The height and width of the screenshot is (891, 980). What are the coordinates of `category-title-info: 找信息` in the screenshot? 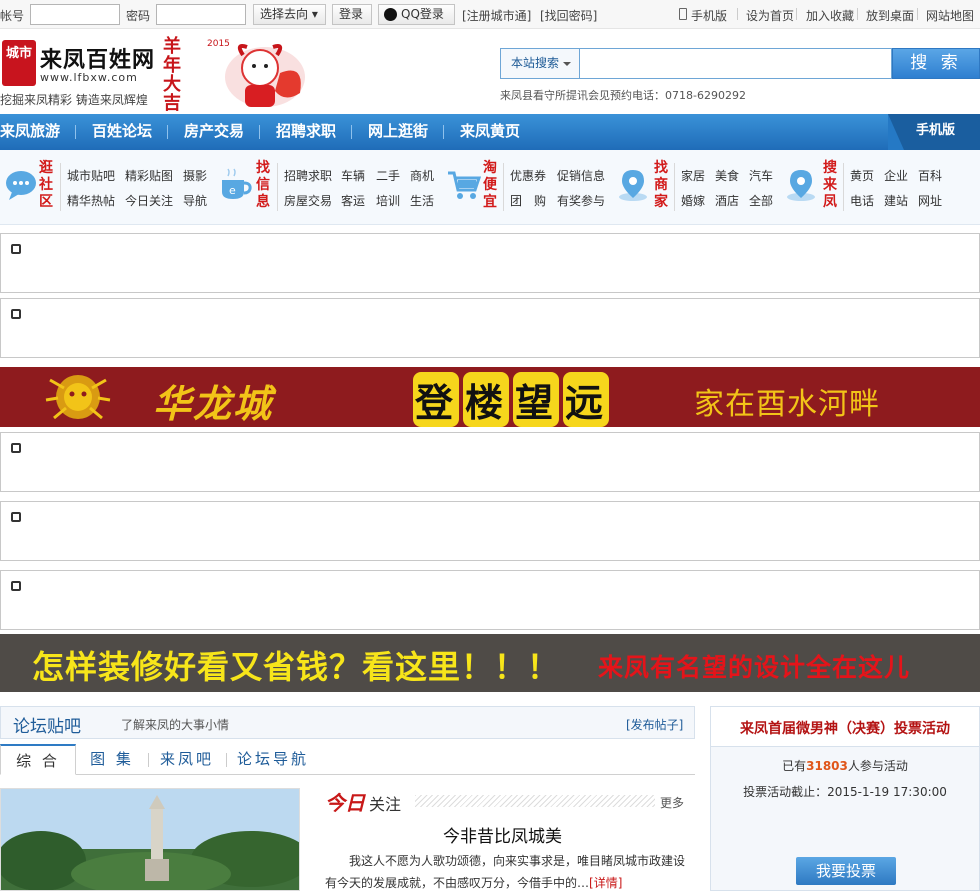 It's located at (263, 185).